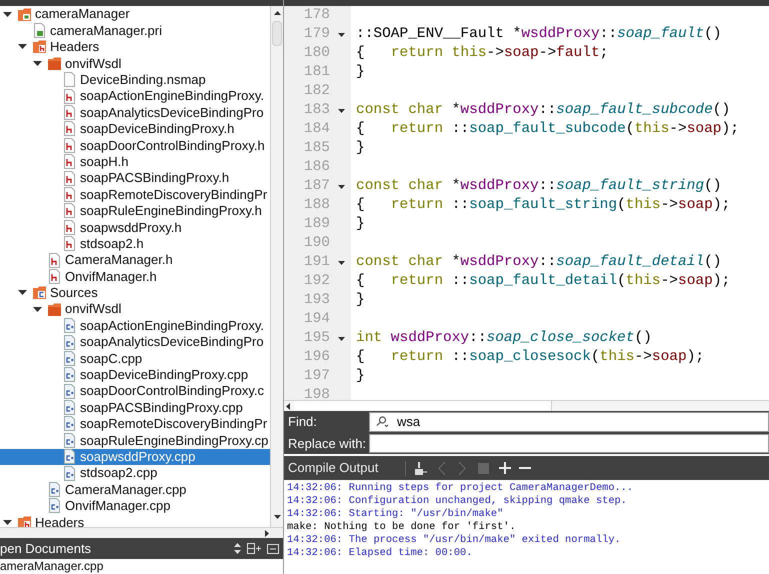  Describe the element at coordinates (316, 167) in the screenshot. I see `line-number: 186` at that location.